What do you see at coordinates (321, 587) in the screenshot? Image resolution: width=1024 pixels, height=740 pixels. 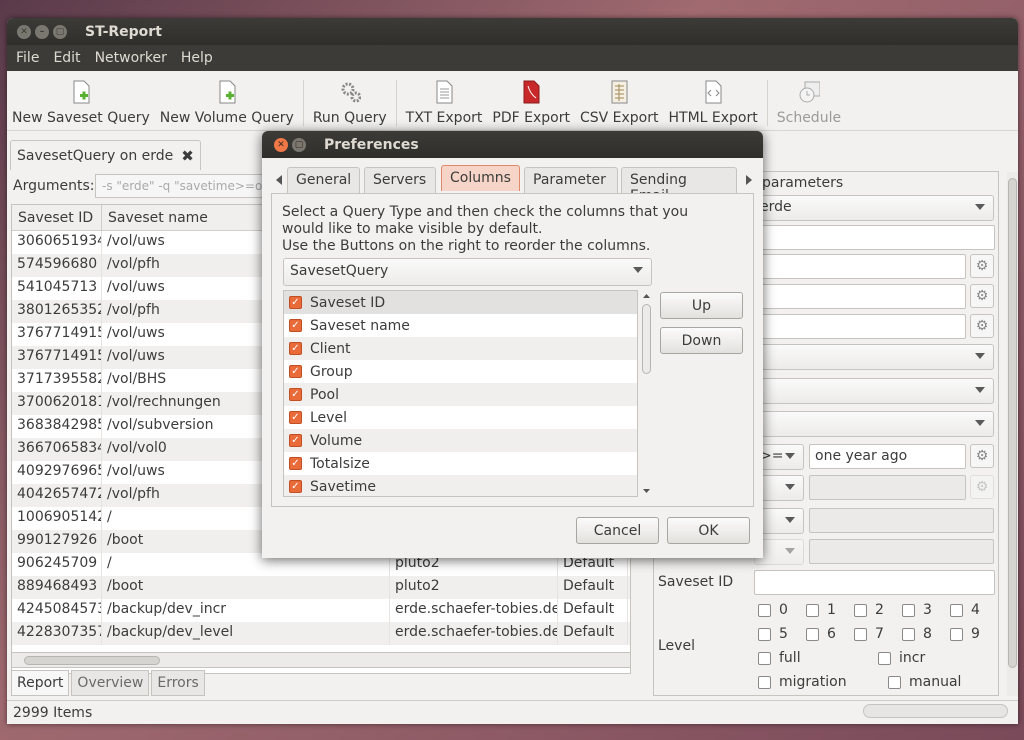 I see `table-row: 889468493/boot pluto2 Default` at bounding box center [321, 587].